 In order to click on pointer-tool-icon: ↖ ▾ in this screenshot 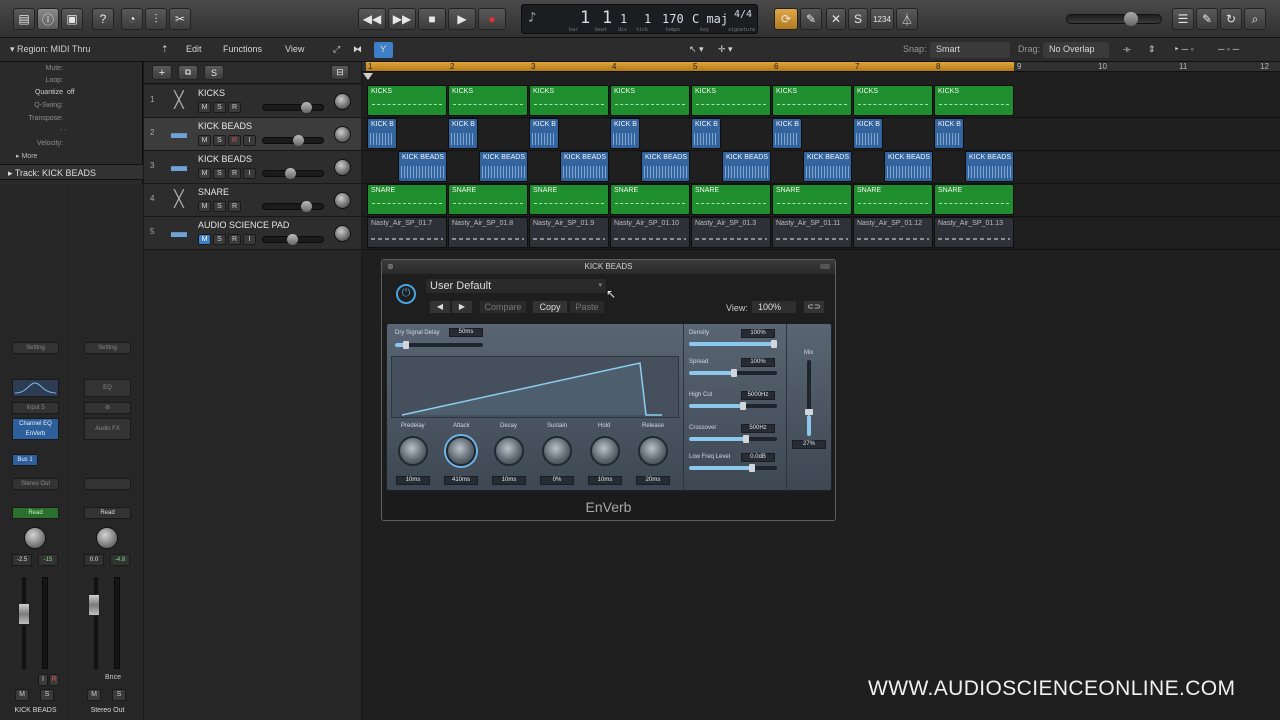, I will do `click(696, 50)`.